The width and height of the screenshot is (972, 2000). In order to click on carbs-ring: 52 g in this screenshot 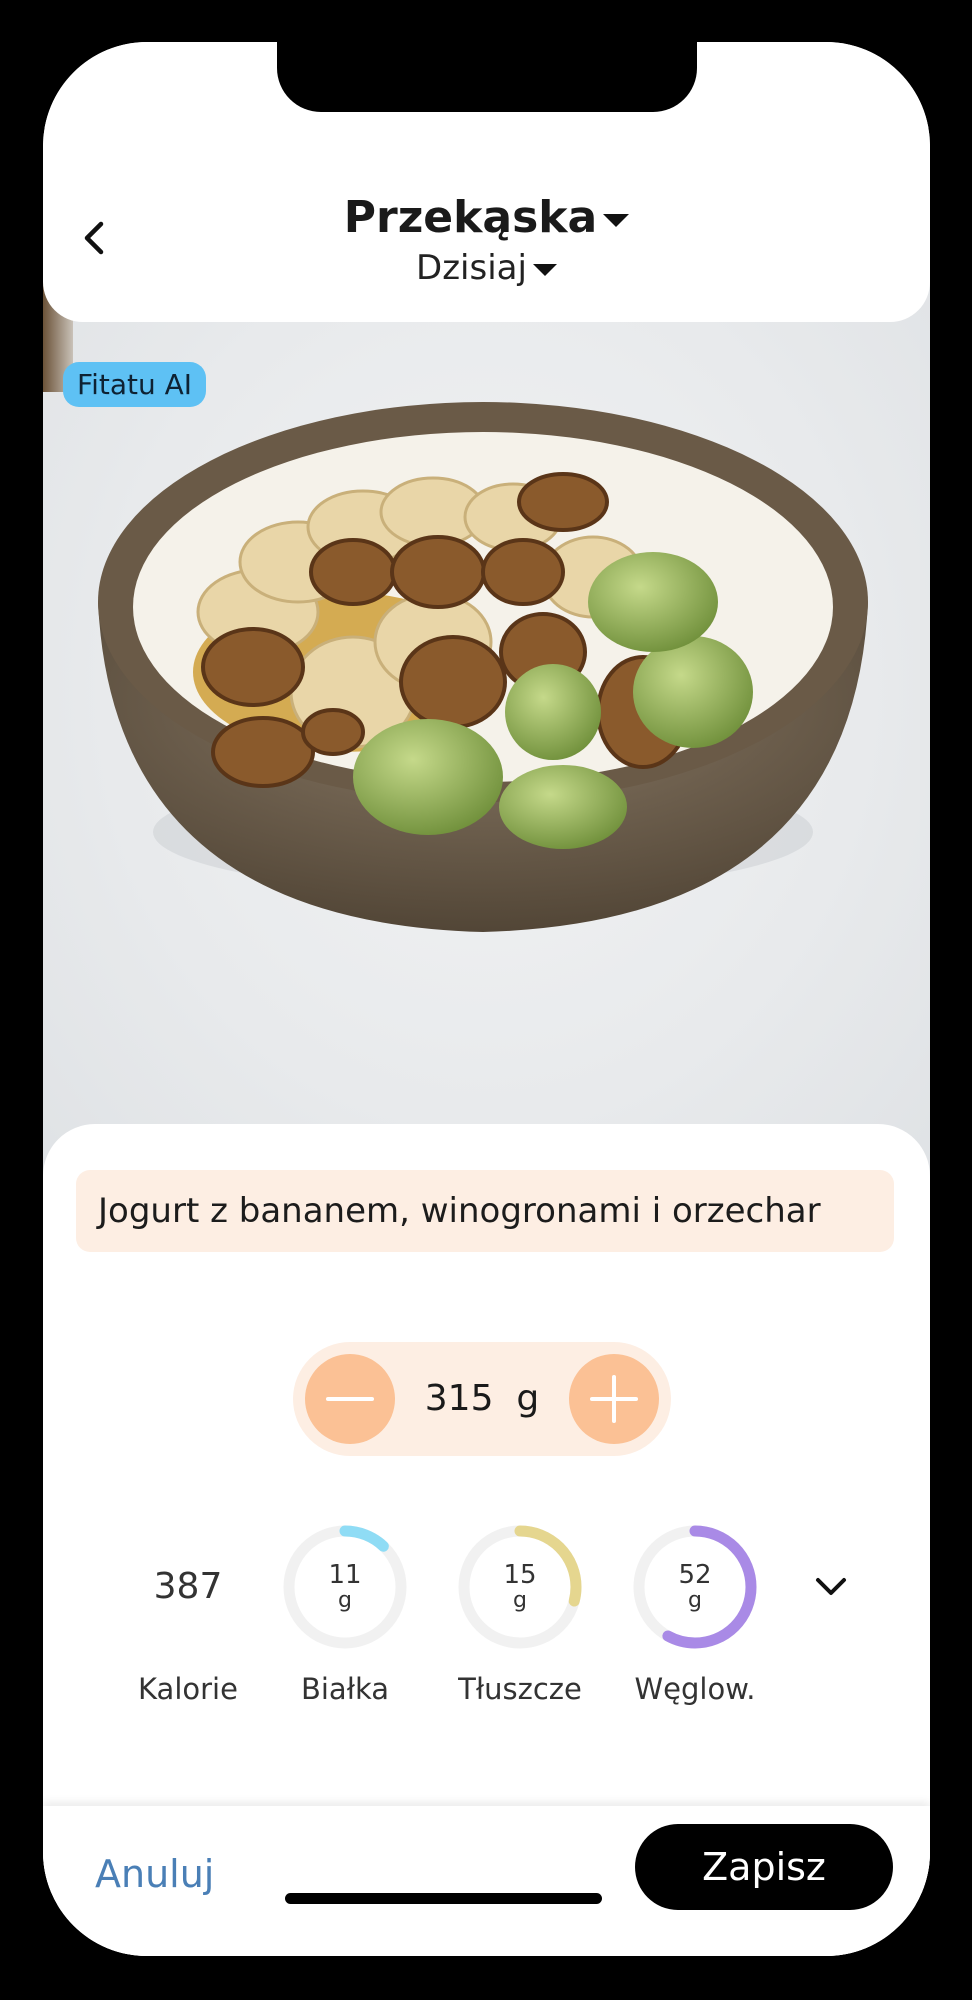, I will do `click(695, 1587)`.